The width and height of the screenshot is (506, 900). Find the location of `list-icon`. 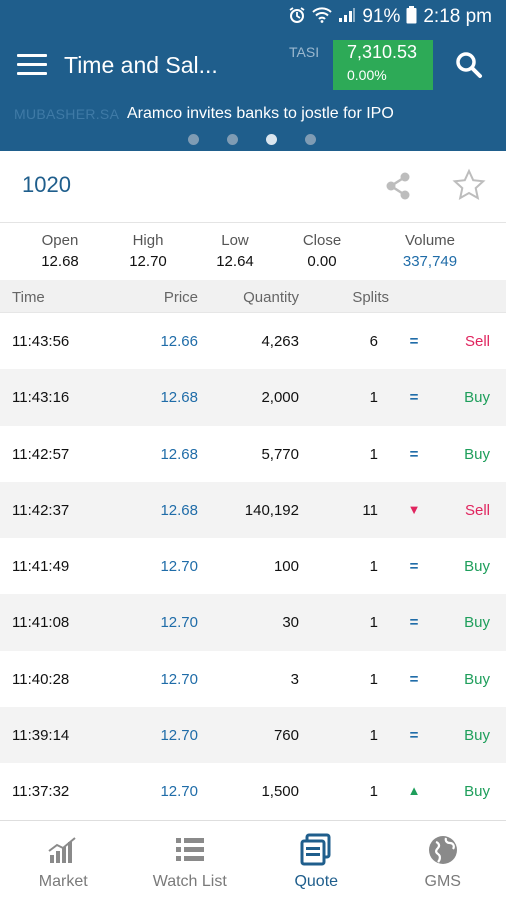

list-icon is located at coordinates (189, 849).